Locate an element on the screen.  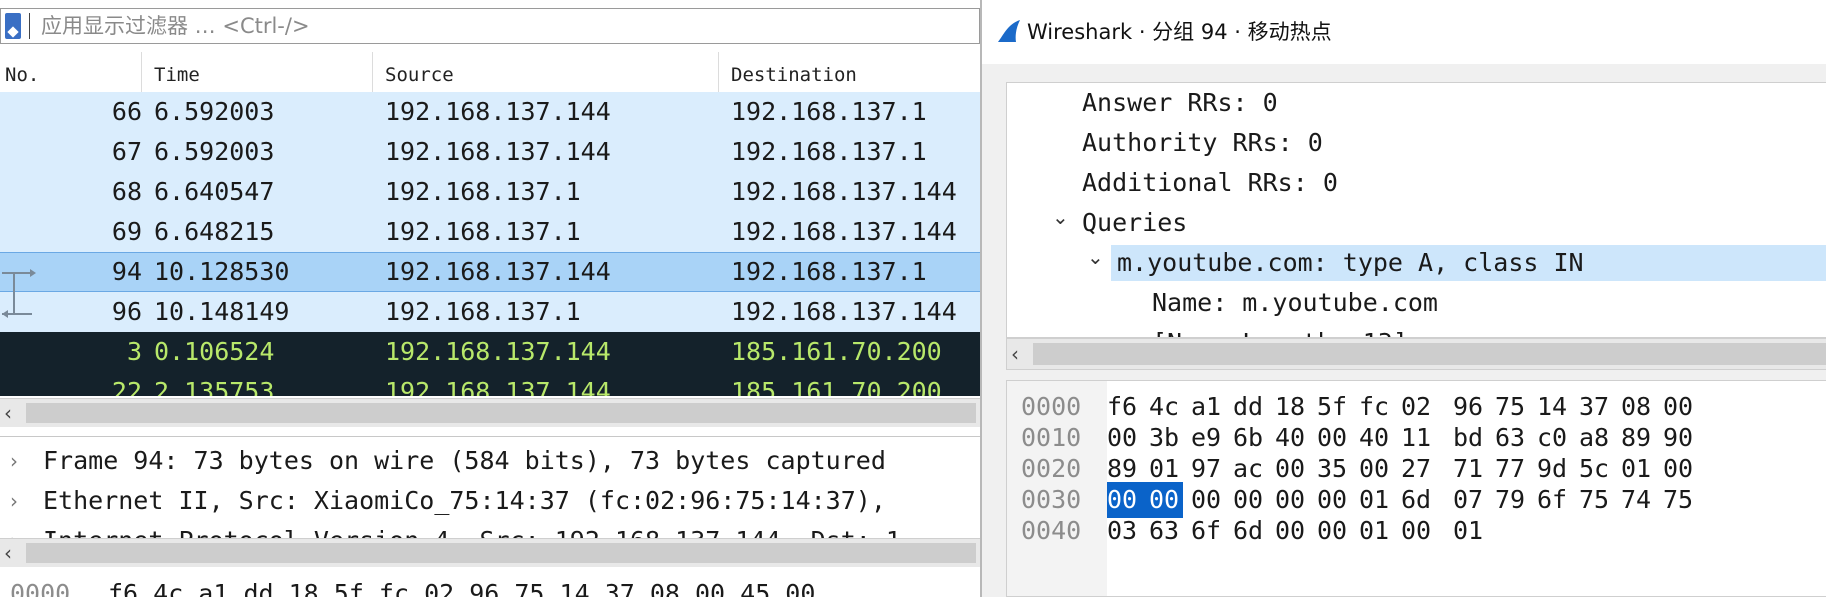
packet-no: 67 is located at coordinates (126, 151).